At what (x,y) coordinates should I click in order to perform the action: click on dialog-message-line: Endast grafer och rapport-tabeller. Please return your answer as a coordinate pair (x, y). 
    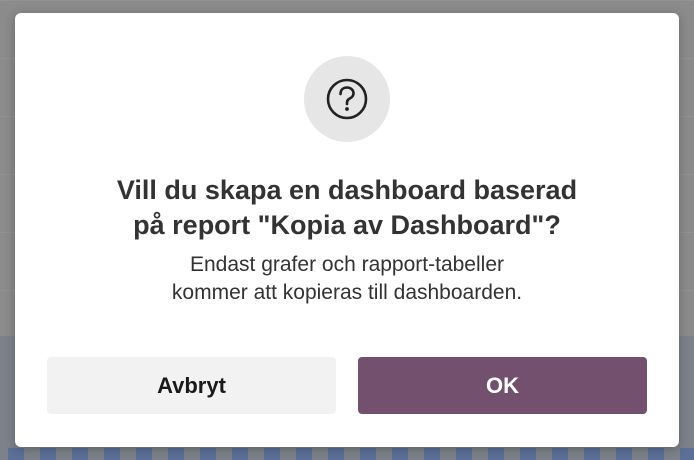
    Looking at the image, I should click on (346, 264).